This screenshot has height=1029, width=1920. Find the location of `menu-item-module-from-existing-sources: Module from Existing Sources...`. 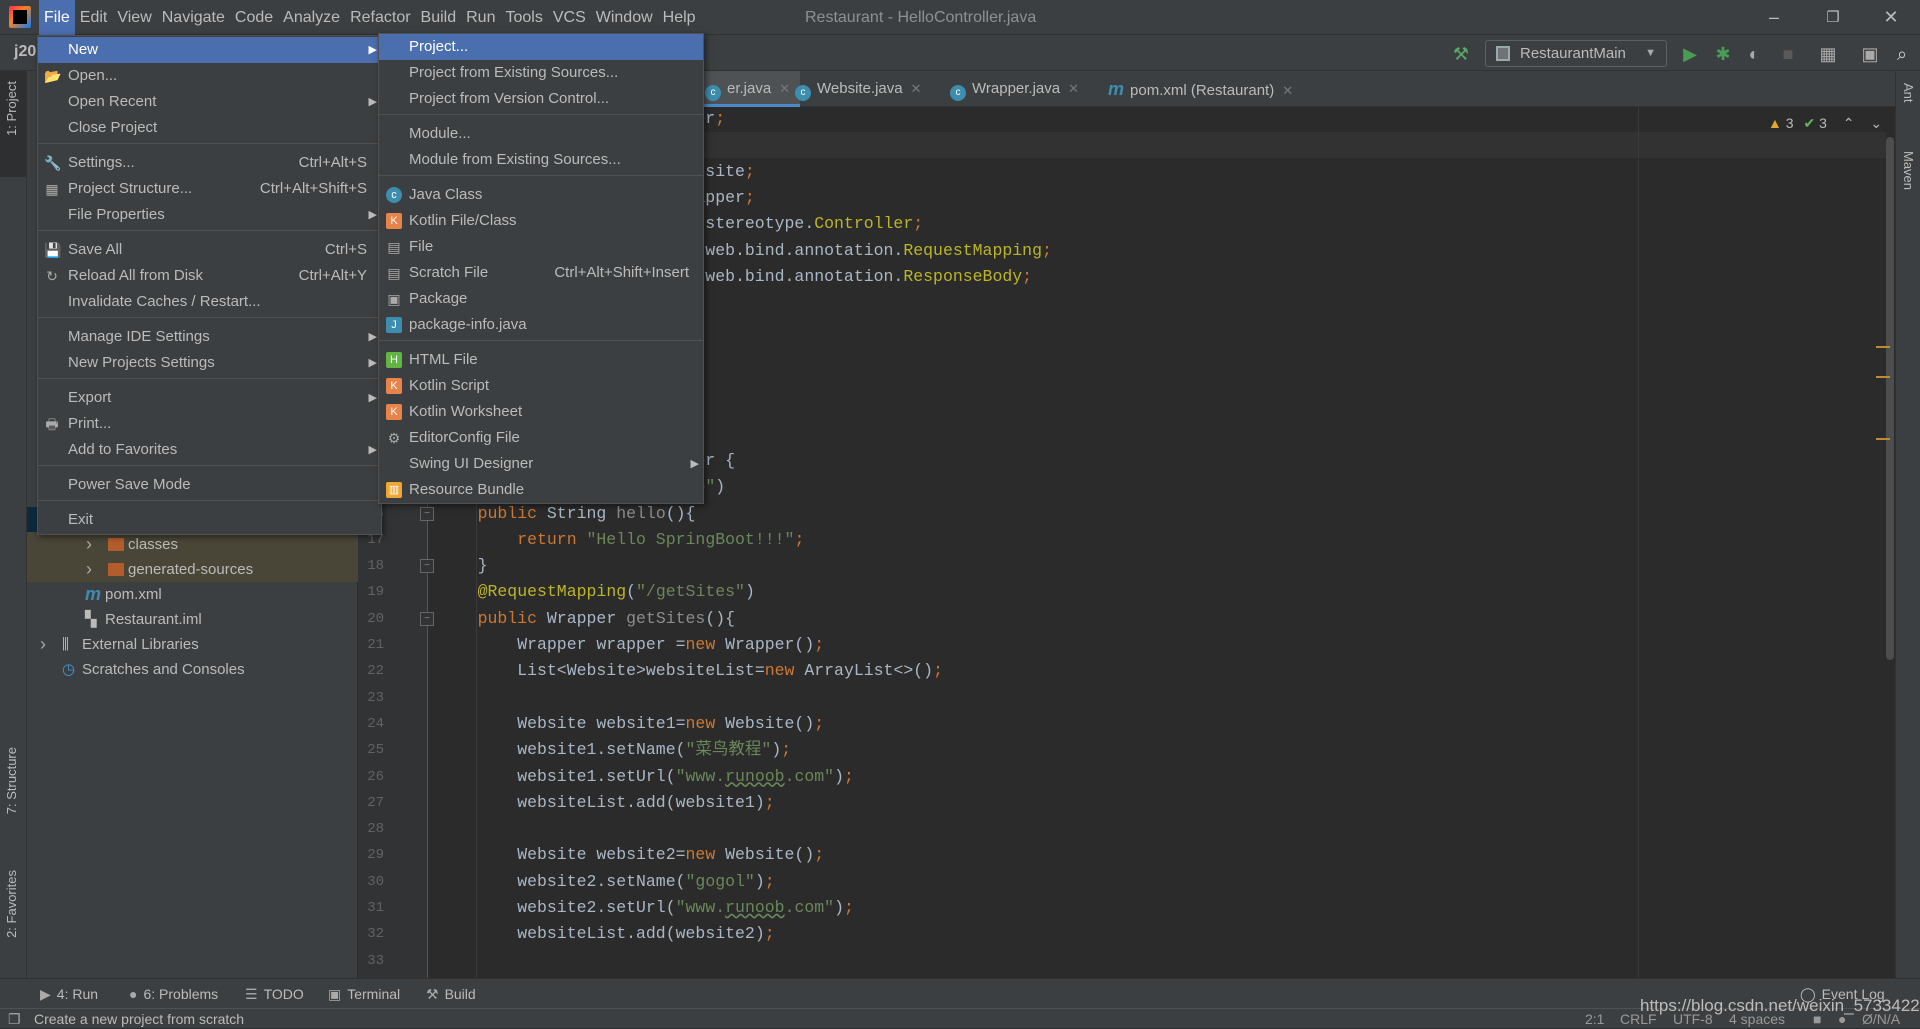

menu-item-module-from-existing-sources: Module from Existing Sources... is located at coordinates (541, 160).